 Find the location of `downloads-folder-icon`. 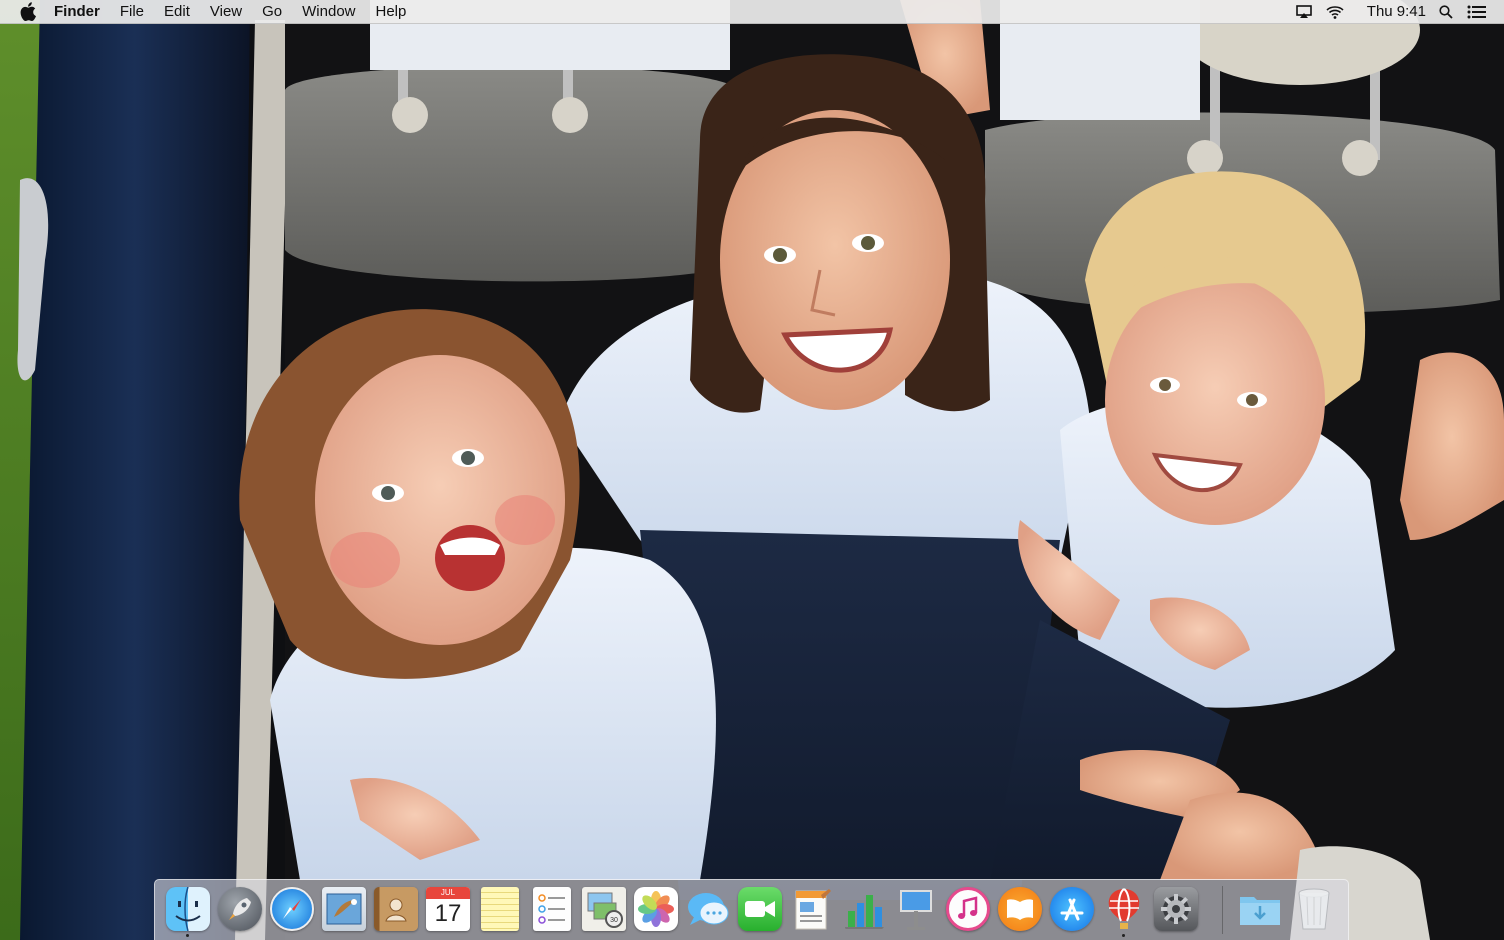

downloads-folder-icon is located at coordinates (1260, 909).